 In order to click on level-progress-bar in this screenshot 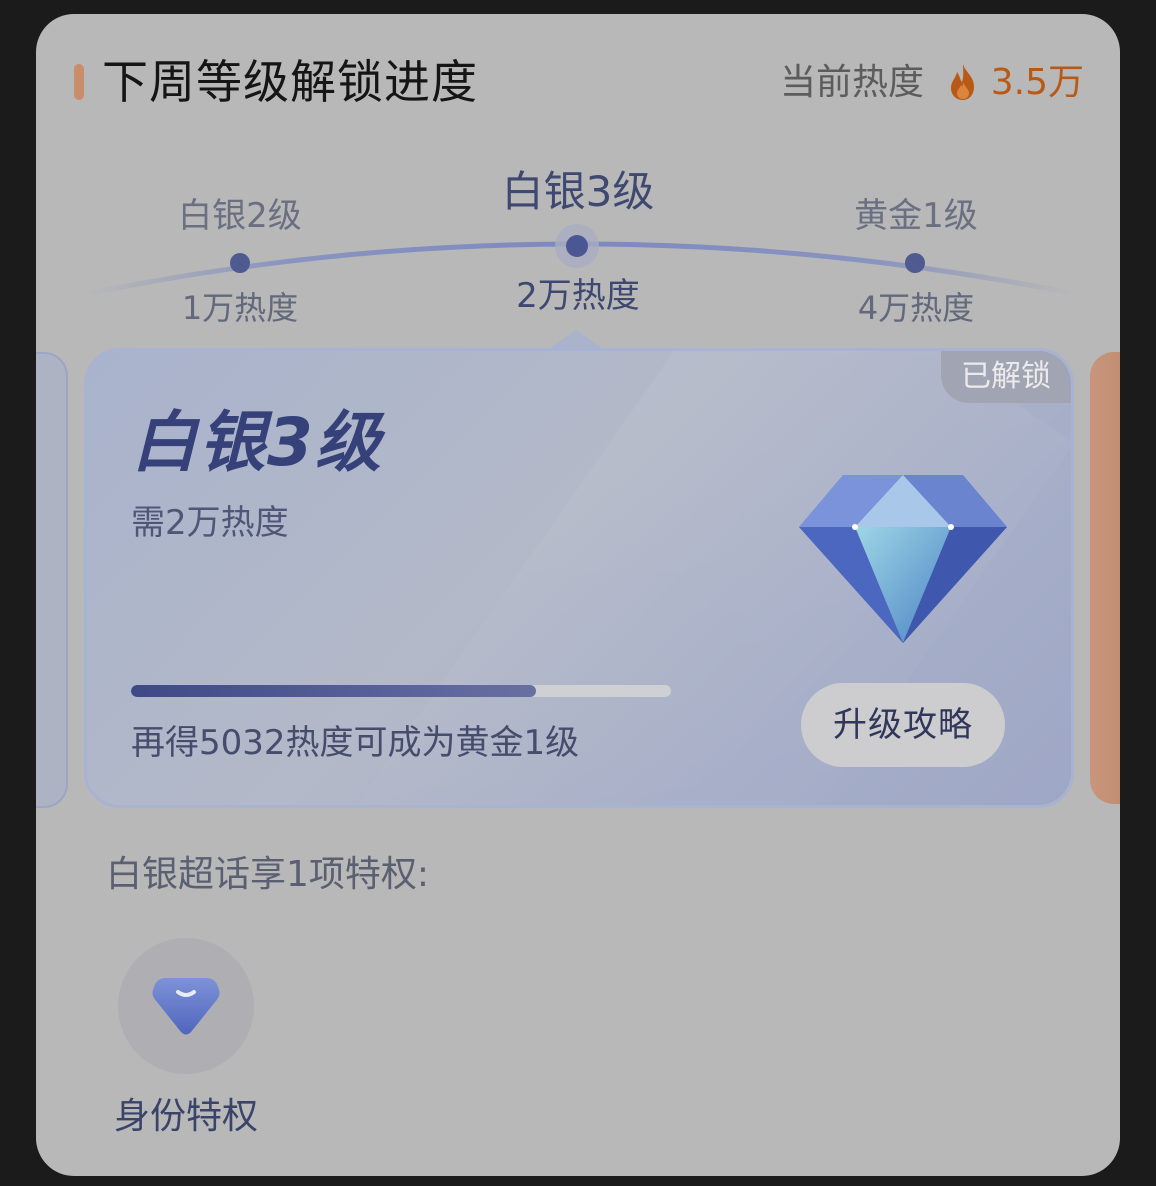, I will do `click(401, 691)`.